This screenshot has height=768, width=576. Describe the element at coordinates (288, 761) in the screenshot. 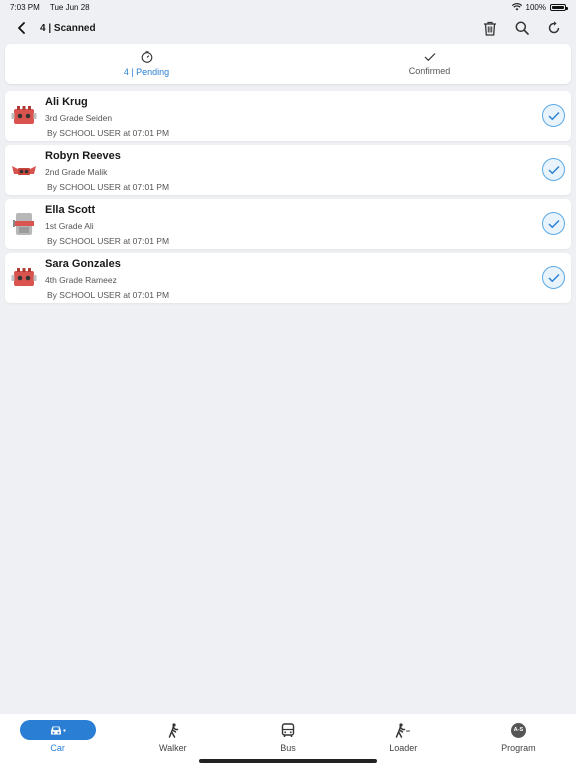

I see `home-indicator` at that location.